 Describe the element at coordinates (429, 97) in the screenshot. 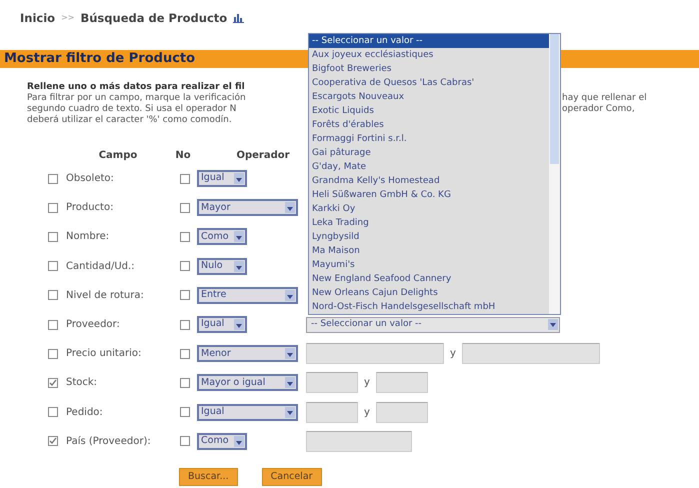

I see `dropdown-option: Escargots Nouveaux` at that location.